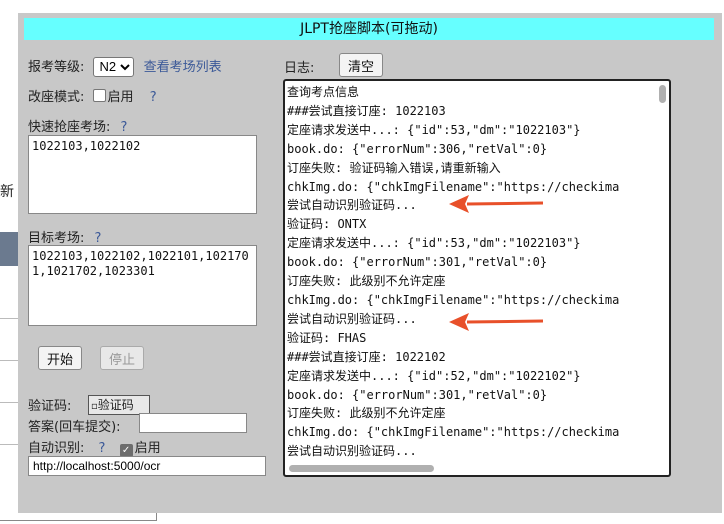 The width and height of the screenshot is (724, 524). Describe the element at coordinates (366, 110) in the screenshot. I see `log-line: ###尝试直接订座: 1022103` at that location.